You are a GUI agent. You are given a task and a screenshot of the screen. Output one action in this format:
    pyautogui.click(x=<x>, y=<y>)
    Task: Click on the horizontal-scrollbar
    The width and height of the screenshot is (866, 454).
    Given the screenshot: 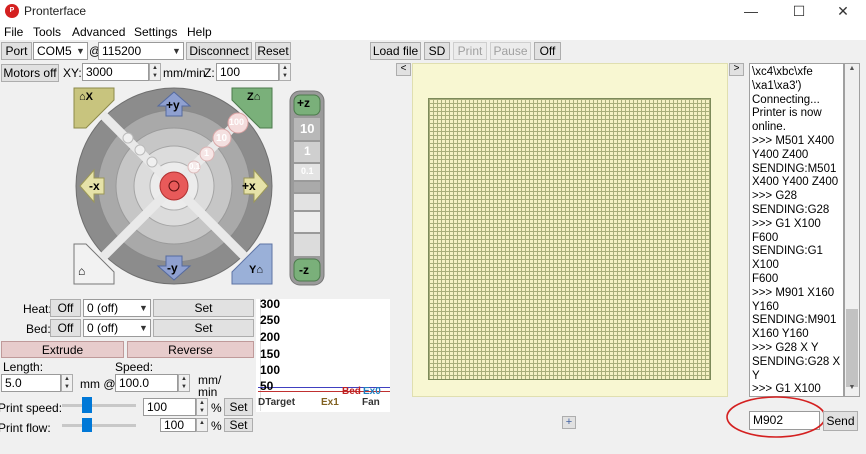 What is the action you would take?
    pyautogui.click(x=300, y=439)
    